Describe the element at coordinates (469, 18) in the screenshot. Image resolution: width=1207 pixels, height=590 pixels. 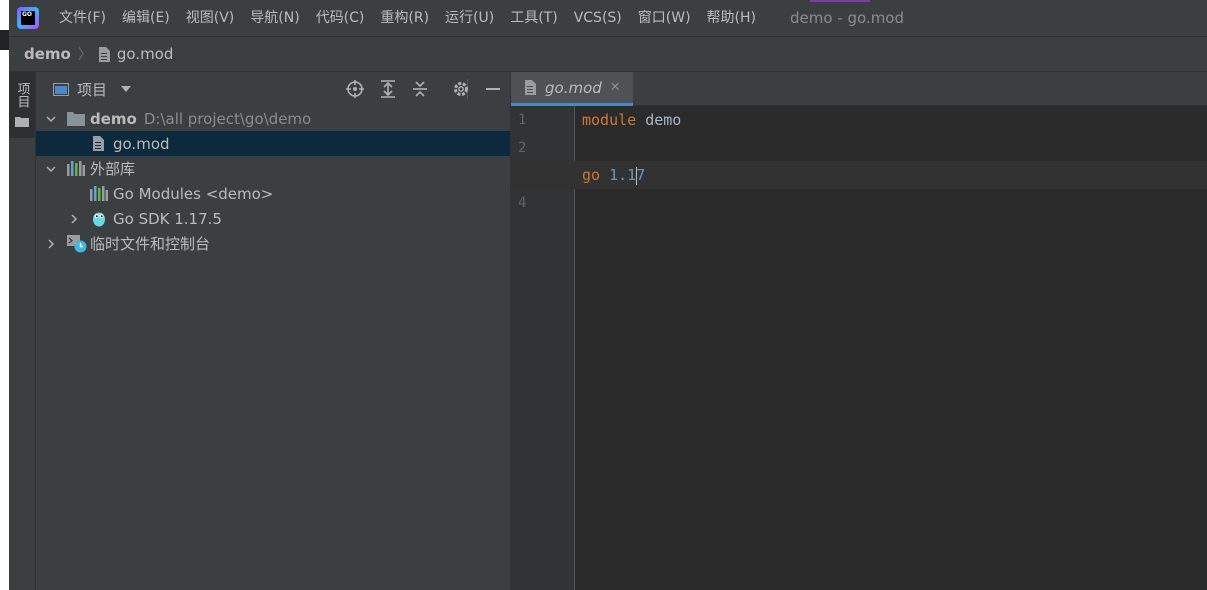
I see `menu-run: 运行(U)` at that location.